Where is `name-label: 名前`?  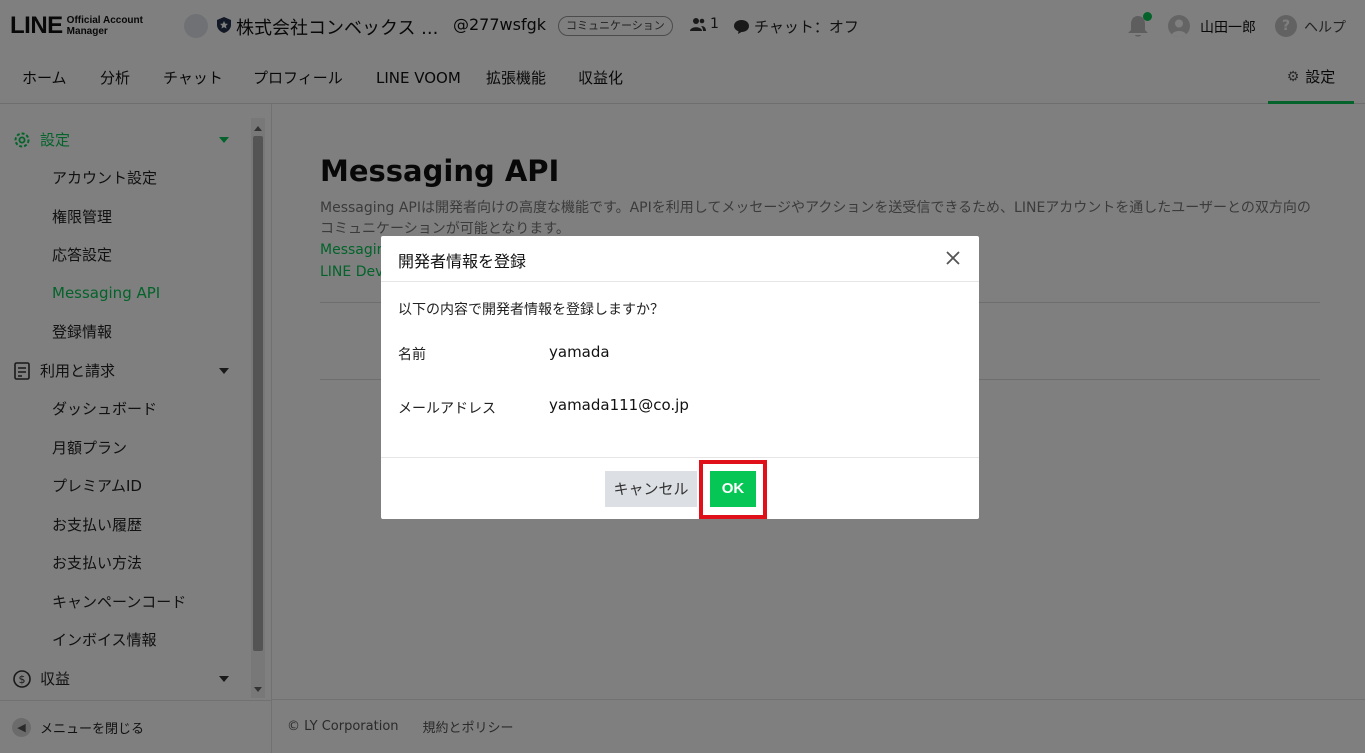 name-label: 名前 is located at coordinates (412, 355).